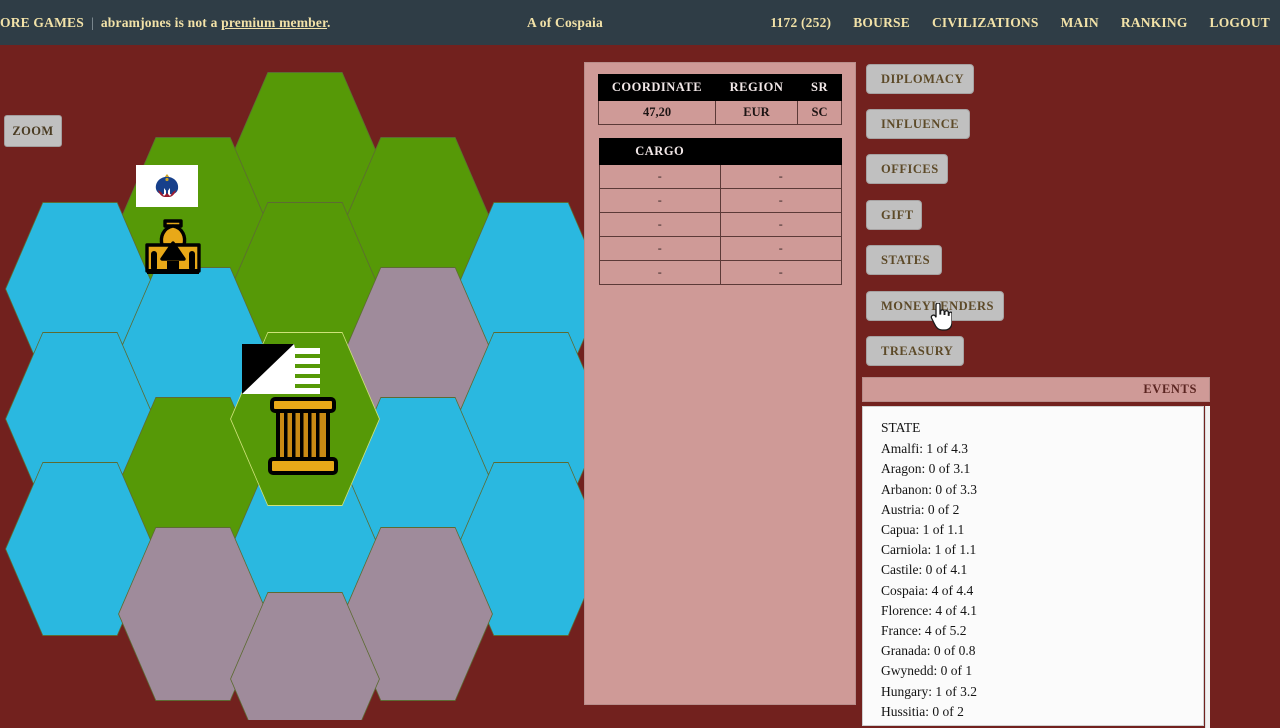 Image resolution: width=1280 pixels, height=728 pixels. What do you see at coordinates (926, 469) in the screenshot?
I see `event-row: Aragon: 0 of 3.1` at bounding box center [926, 469].